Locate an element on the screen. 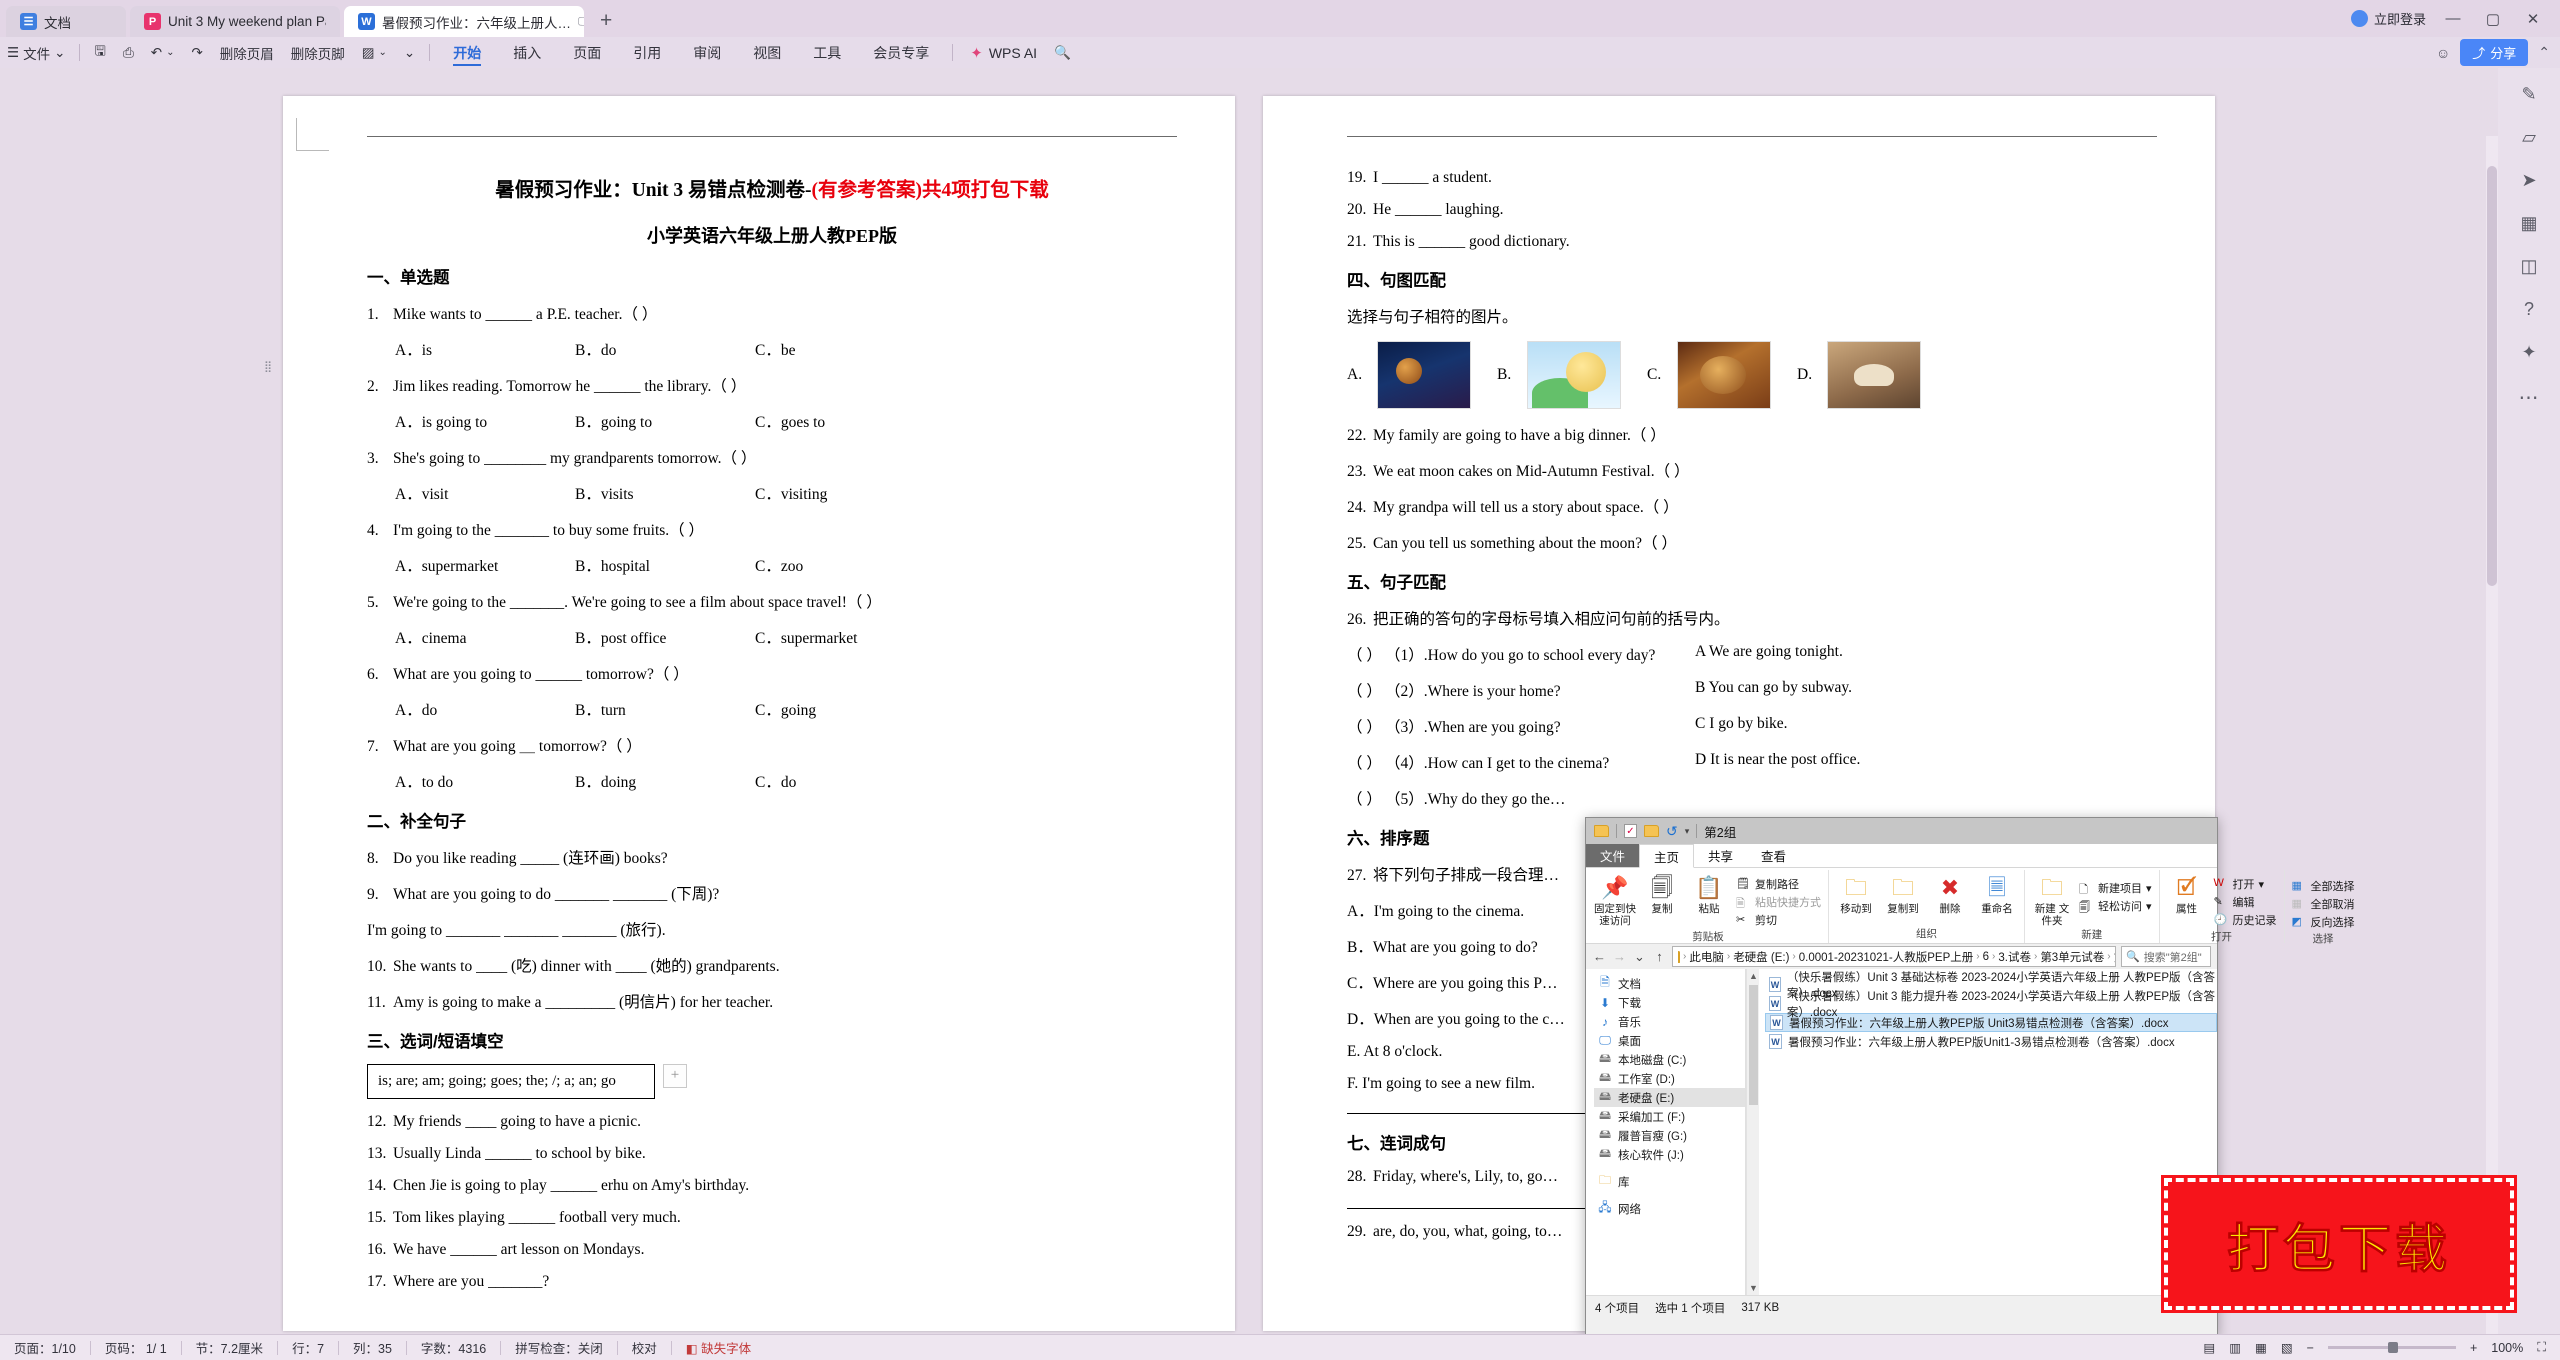 Image resolution: width=2560 pixels, height=1360 pixels. easy-access-button: 🗐 轻松访问 ▾ is located at coordinates (2115, 906).